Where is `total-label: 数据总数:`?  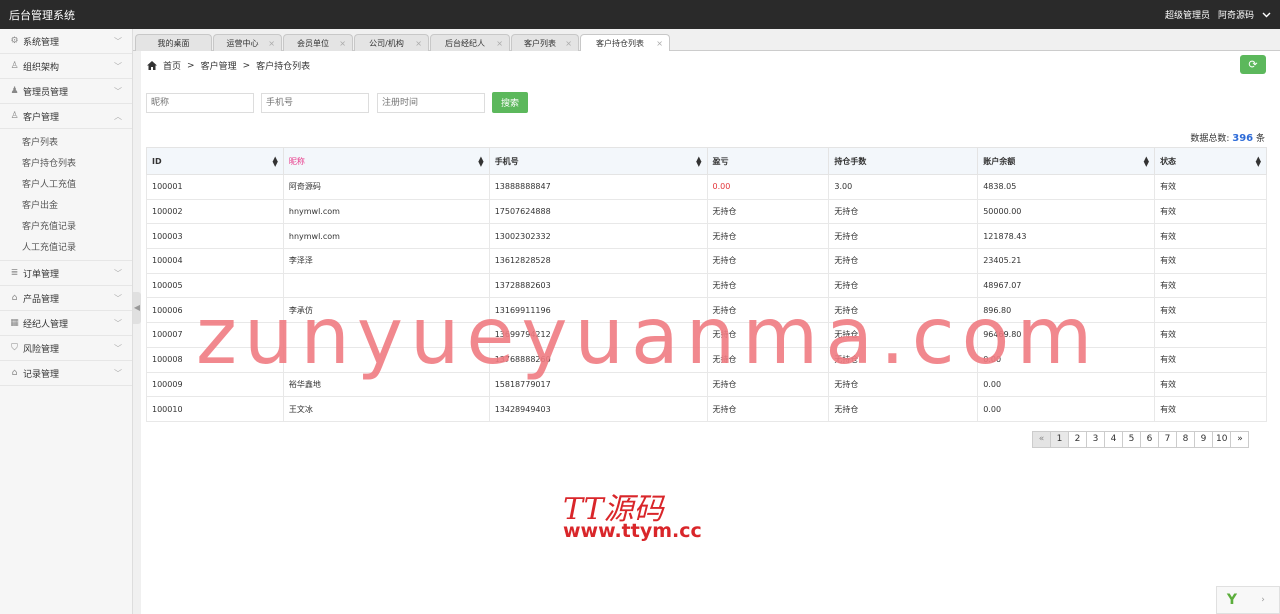
total-label: 数据总数: is located at coordinates (1210, 139).